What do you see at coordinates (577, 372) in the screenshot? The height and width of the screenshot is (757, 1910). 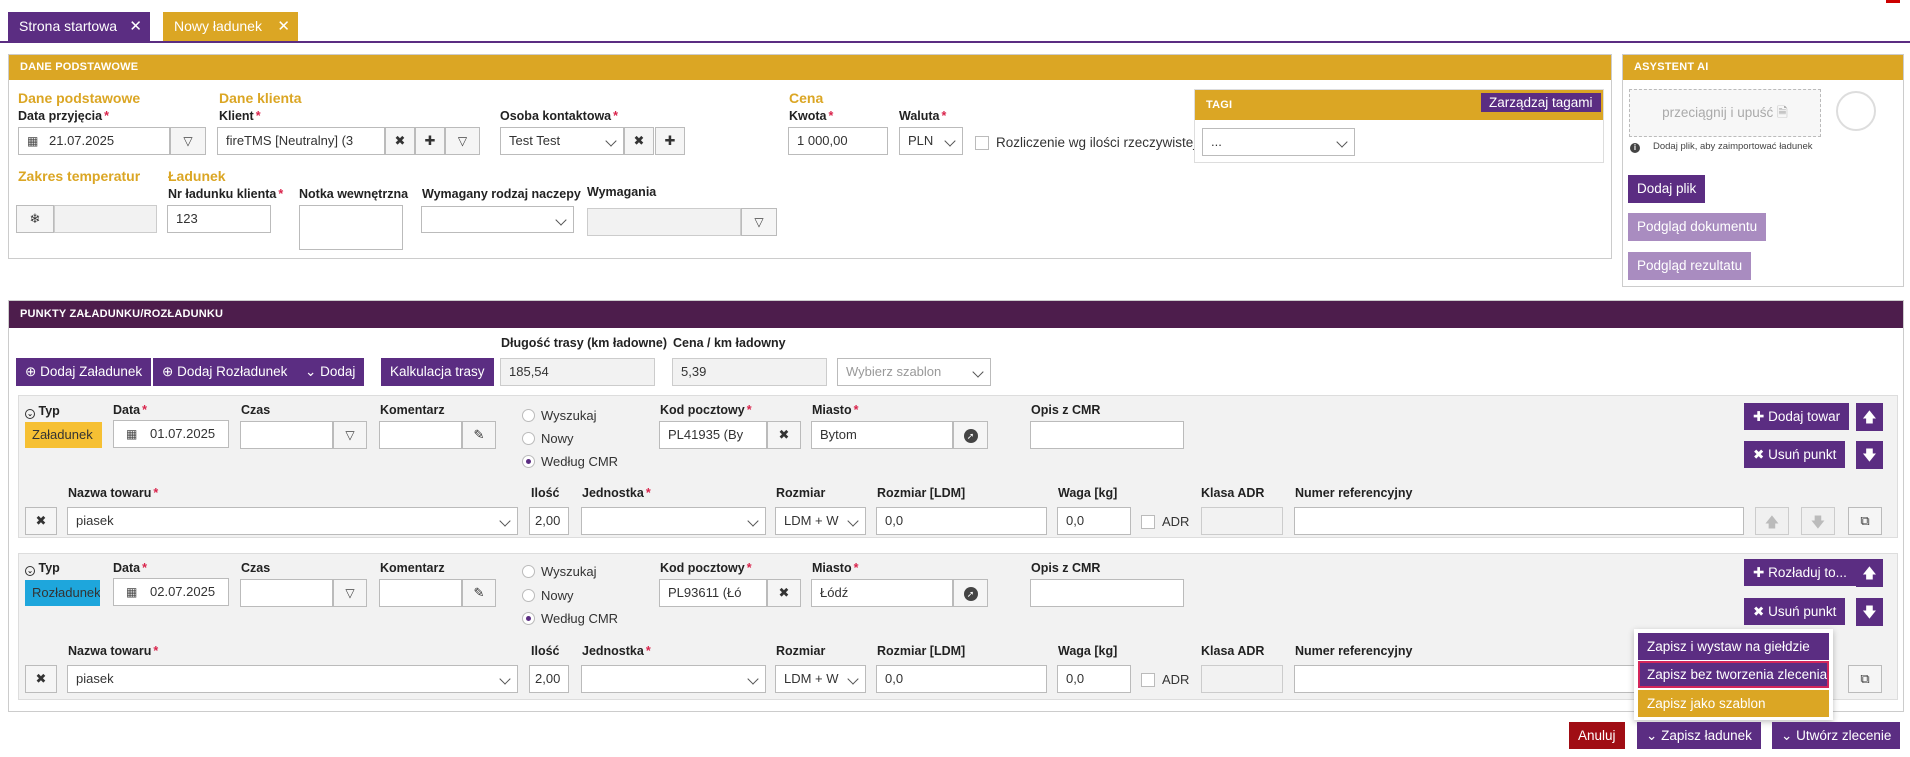 I see `route-length-input: 185,54` at bounding box center [577, 372].